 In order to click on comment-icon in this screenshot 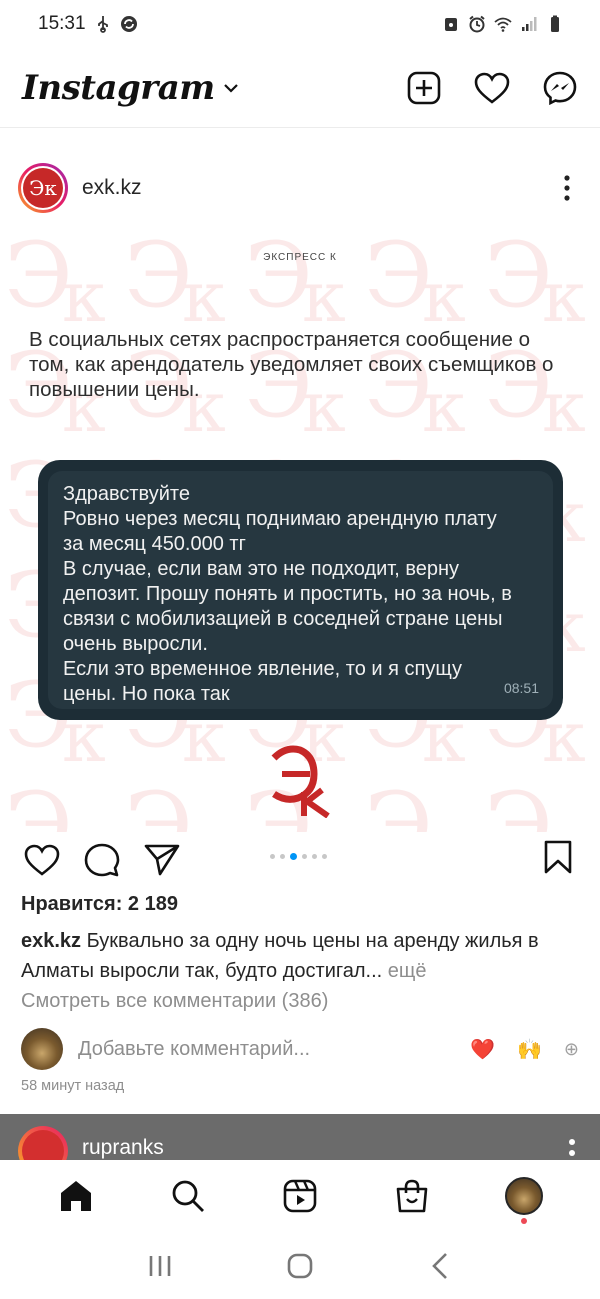, I will do `click(102, 860)`.